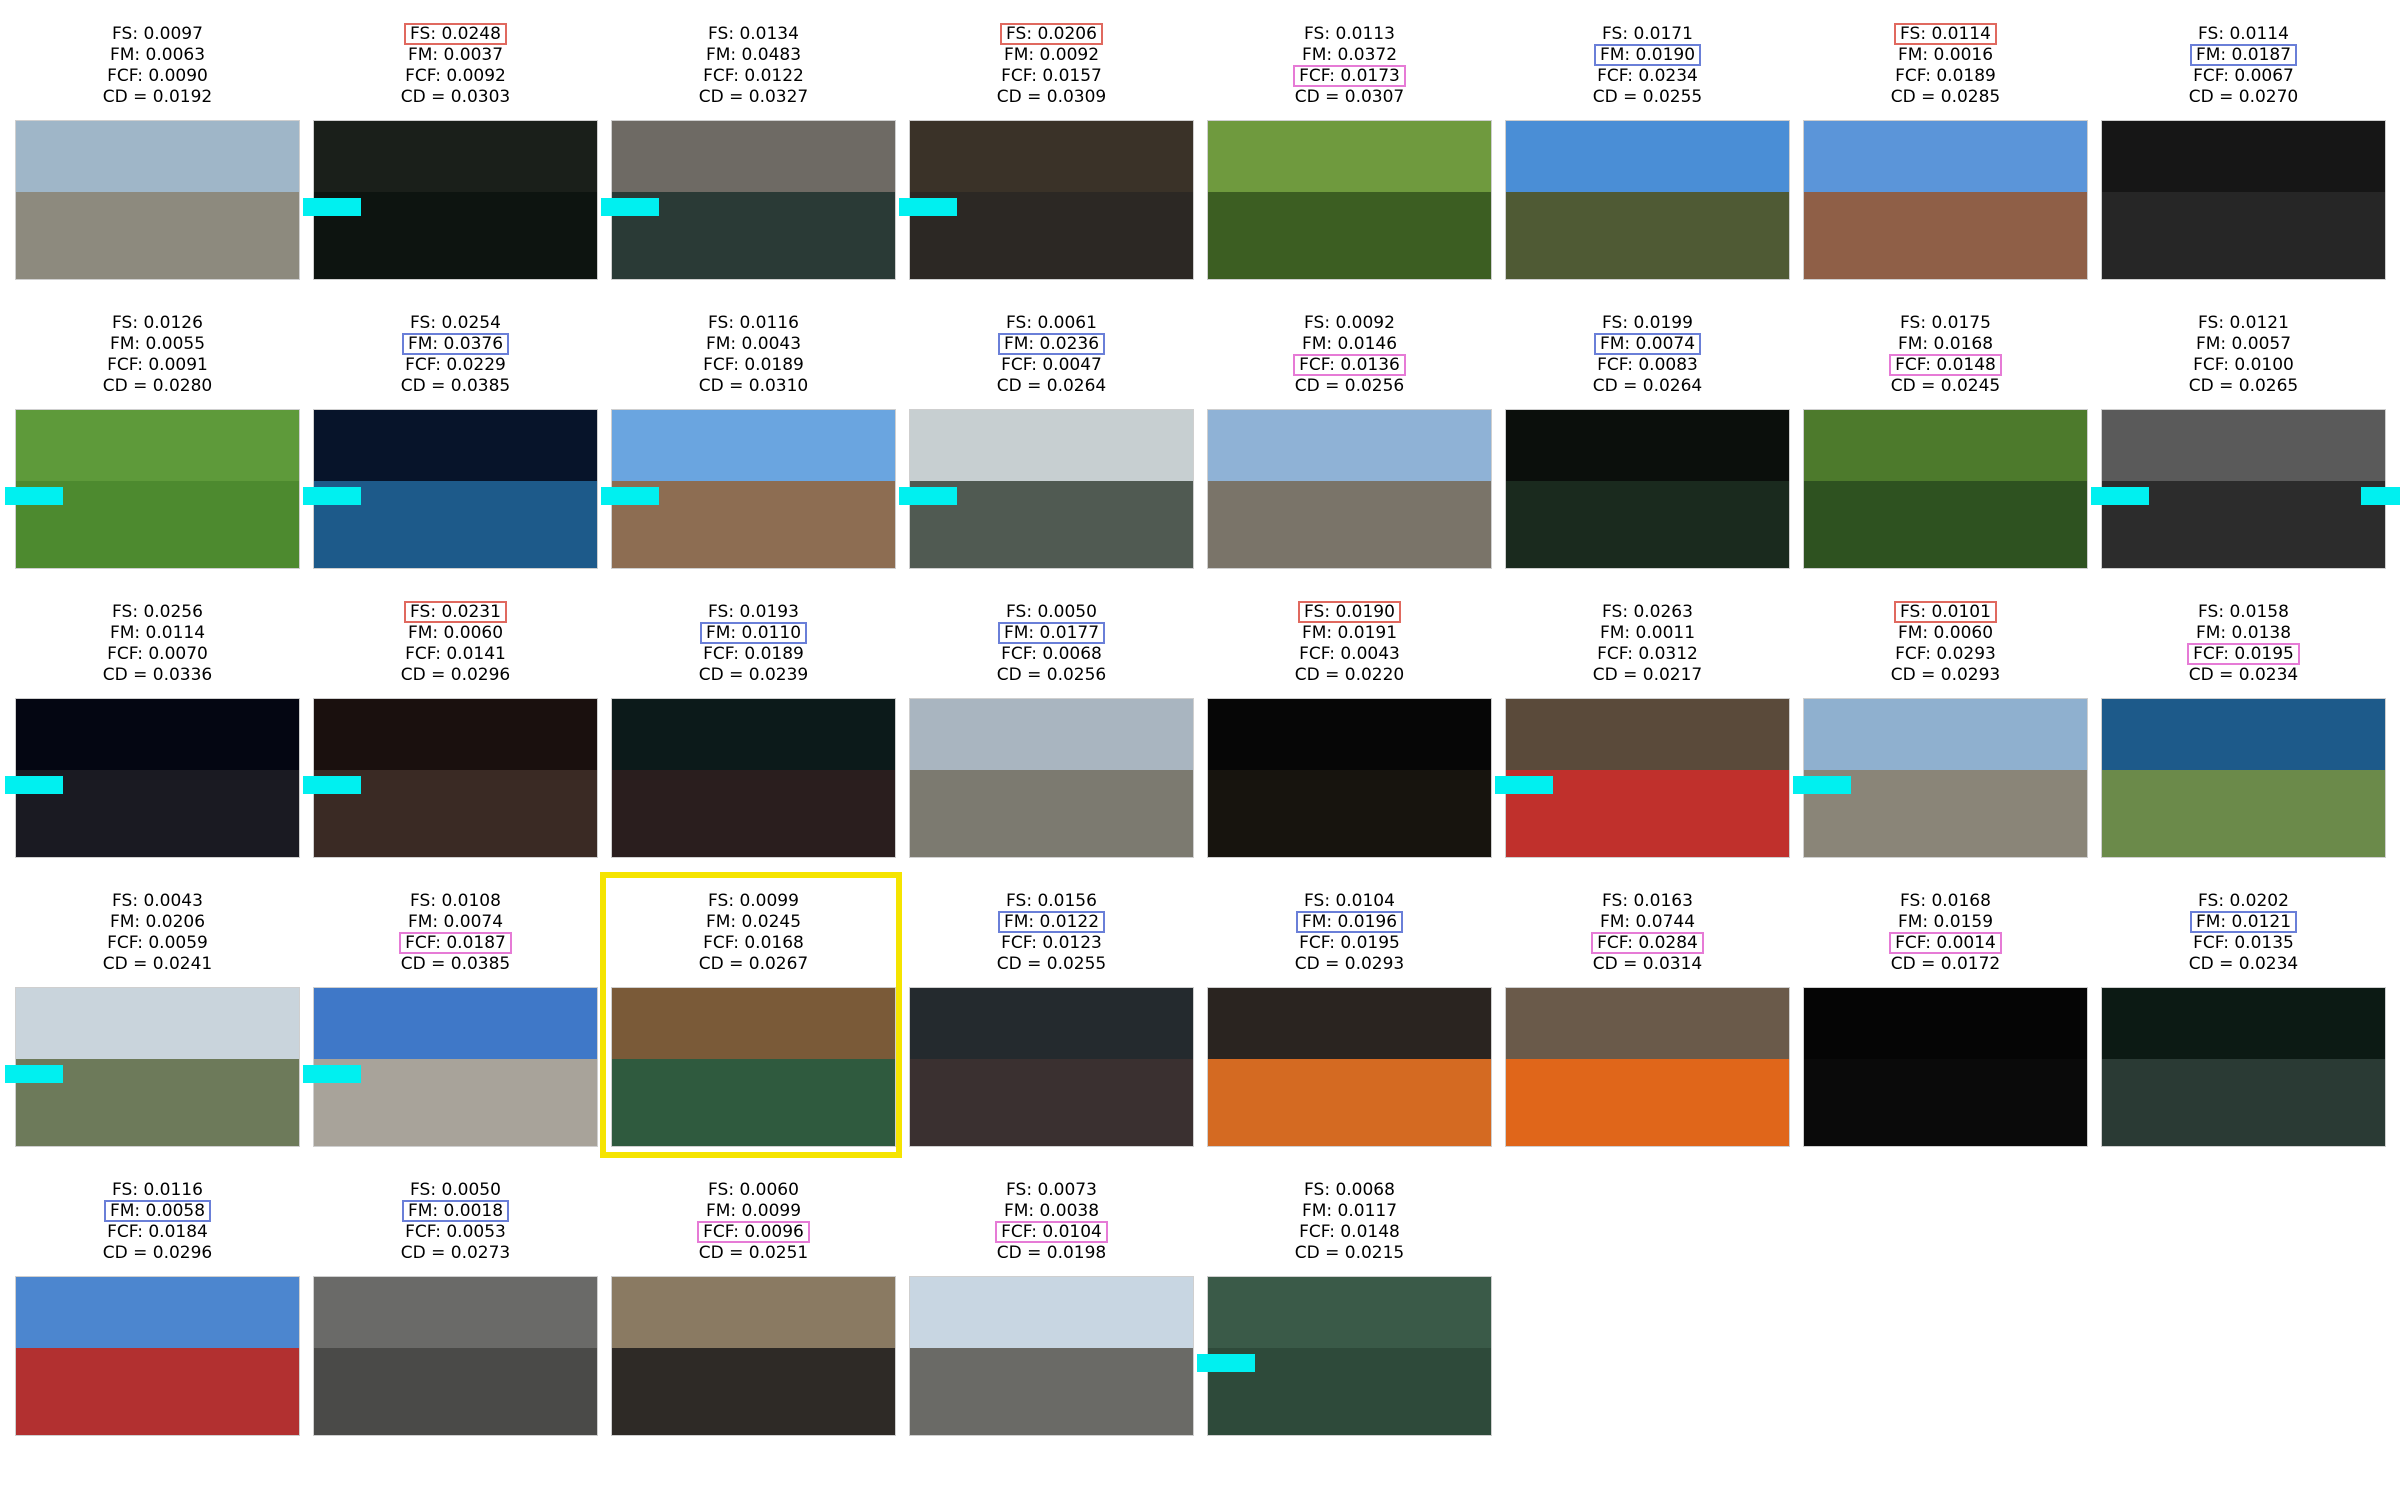  I want to click on metric-fcf: FCF: 0.0096, so click(753, 1232).